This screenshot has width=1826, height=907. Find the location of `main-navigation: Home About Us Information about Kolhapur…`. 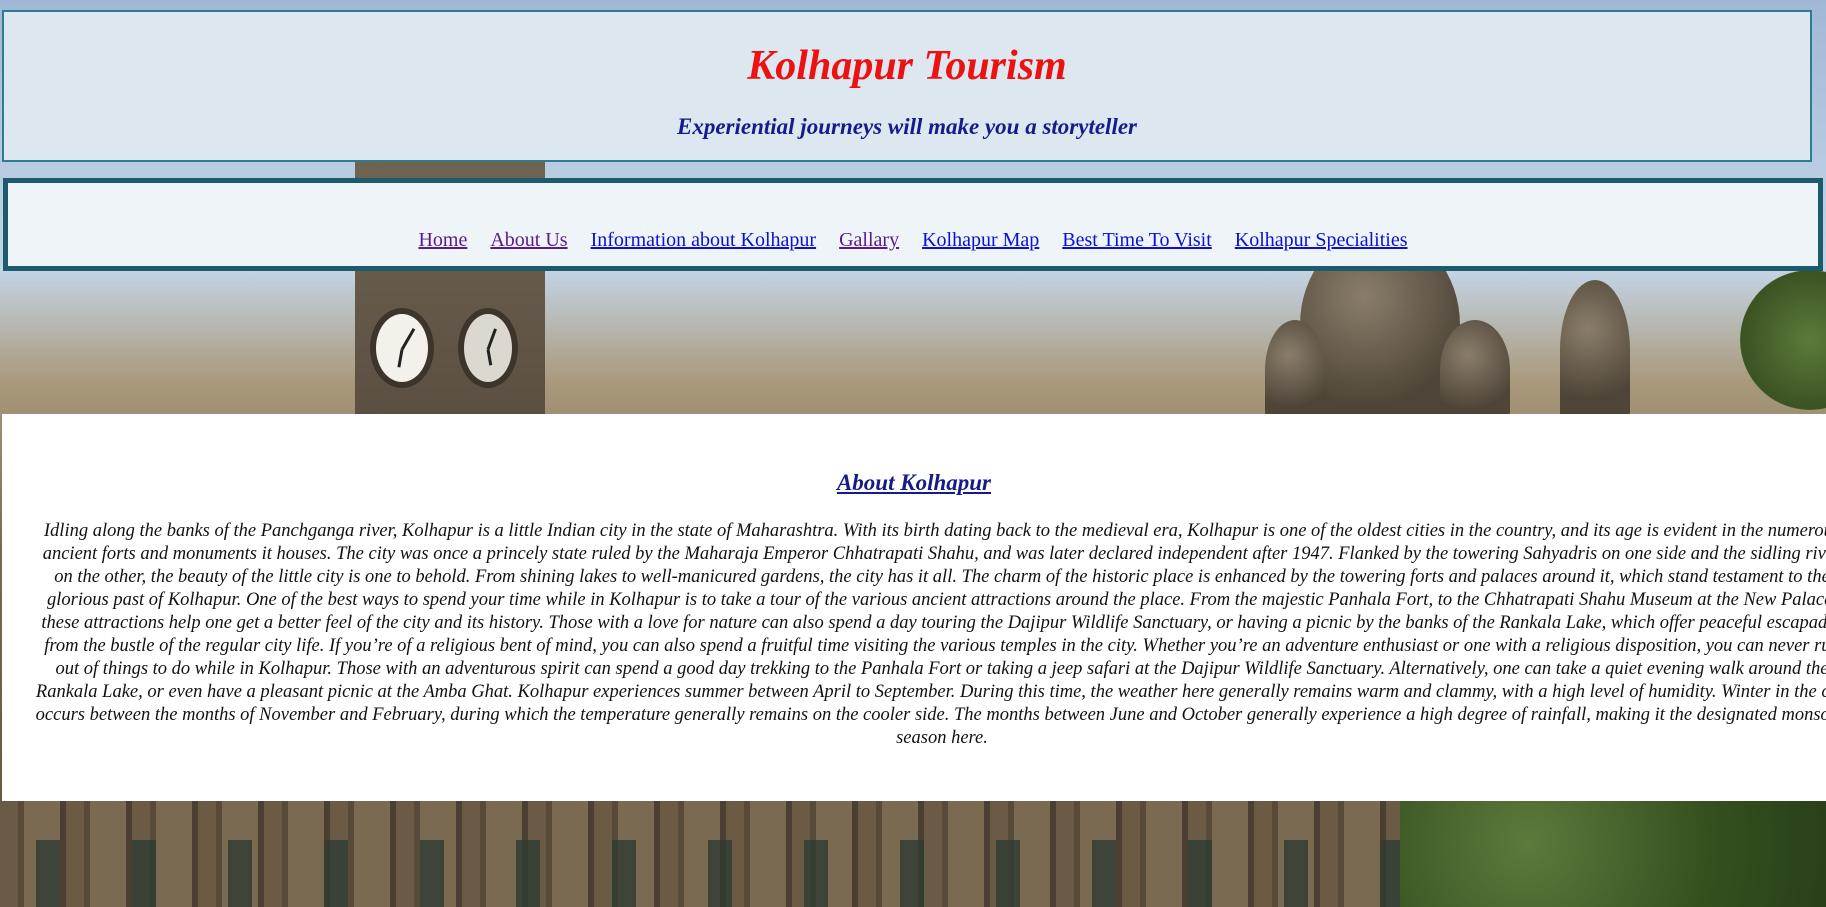

main-navigation: Home About Us Information about Kolhapur… is located at coordinates (913, 224).